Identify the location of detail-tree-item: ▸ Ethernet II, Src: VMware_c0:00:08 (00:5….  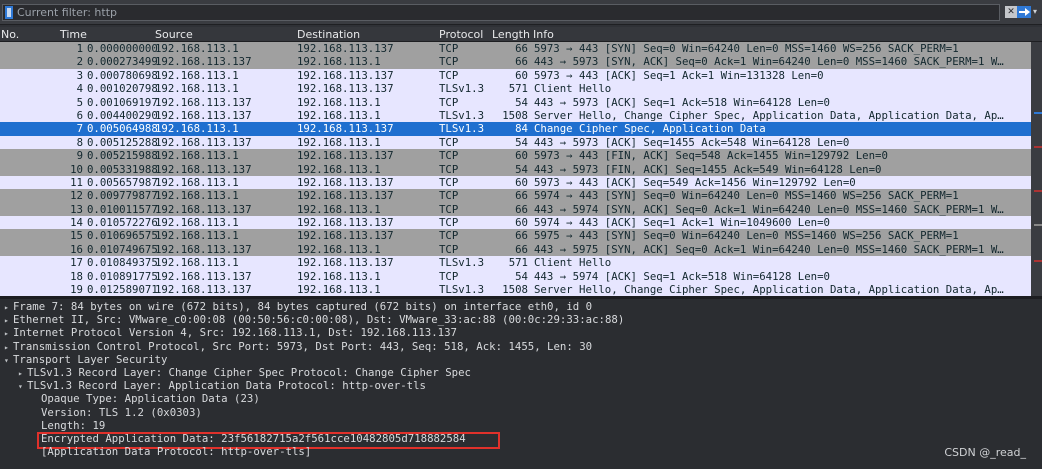
(314, 319).